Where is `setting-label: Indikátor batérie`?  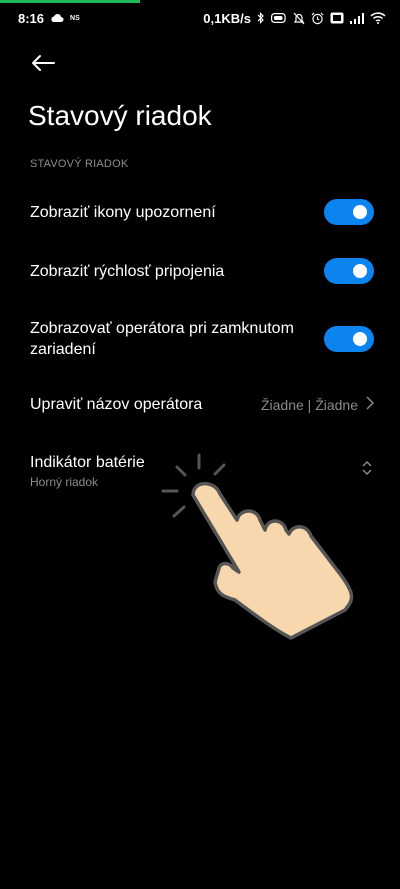
setting-label: Indikátor batérie is located at coordinates (87, 462).